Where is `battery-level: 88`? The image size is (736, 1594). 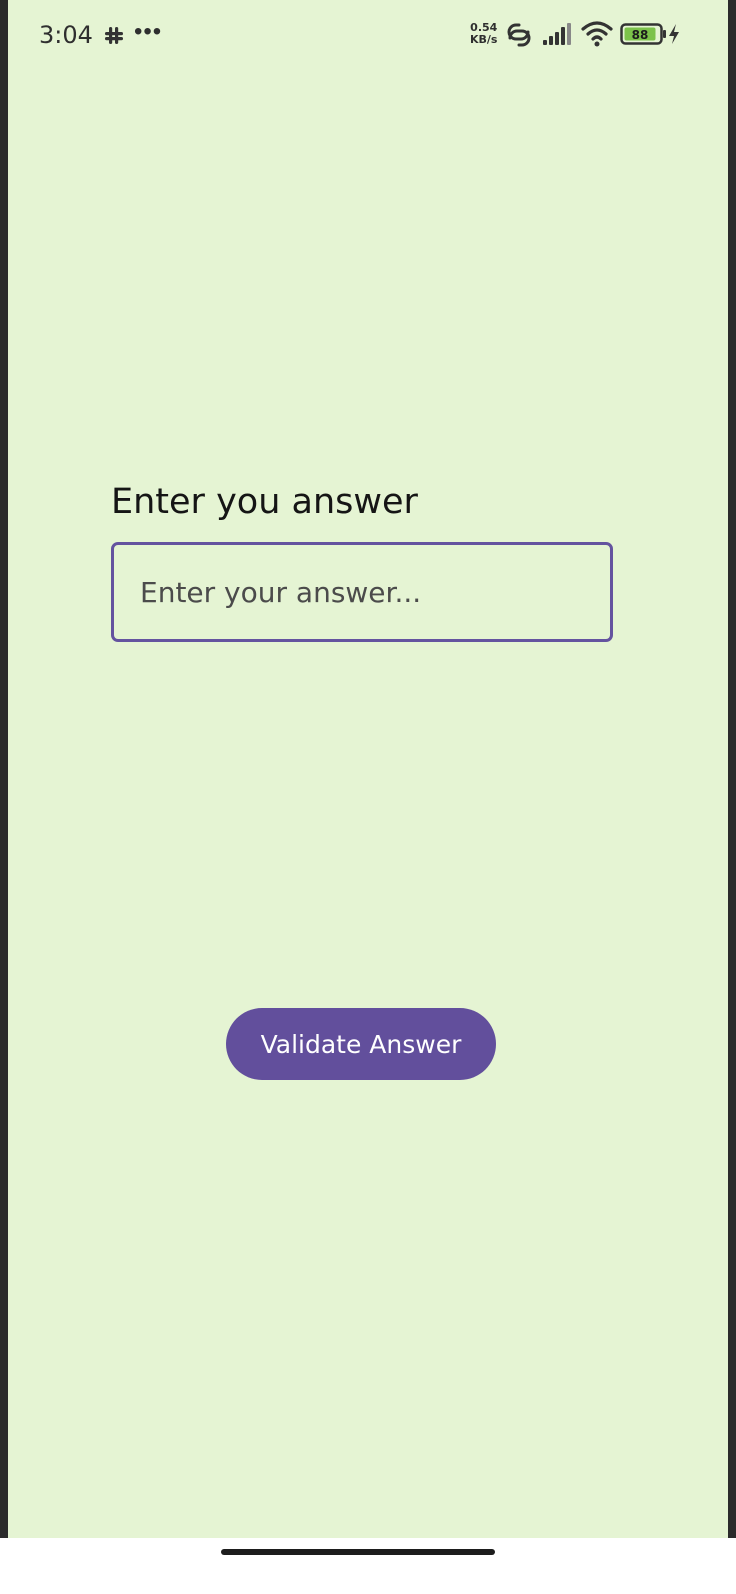
battery-level: 88 is located at coordinates (640, 35).